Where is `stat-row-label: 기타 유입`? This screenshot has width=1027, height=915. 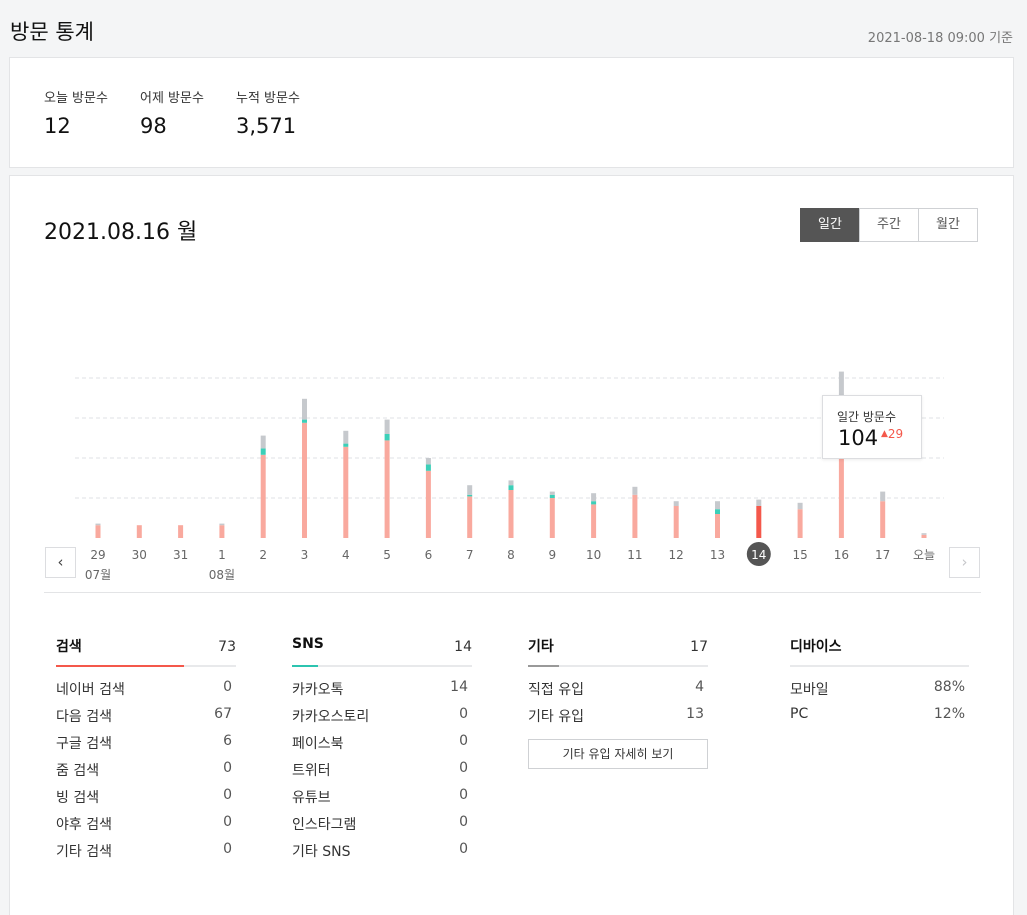
stat-row-label: 기타 유입 is located at coordinates (556, 717).